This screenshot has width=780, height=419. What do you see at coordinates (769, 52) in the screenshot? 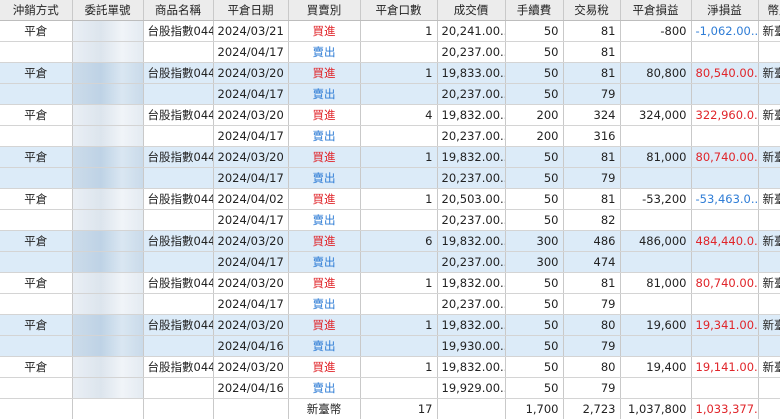
I see `cell-currency` at bounding box center [769, 52].